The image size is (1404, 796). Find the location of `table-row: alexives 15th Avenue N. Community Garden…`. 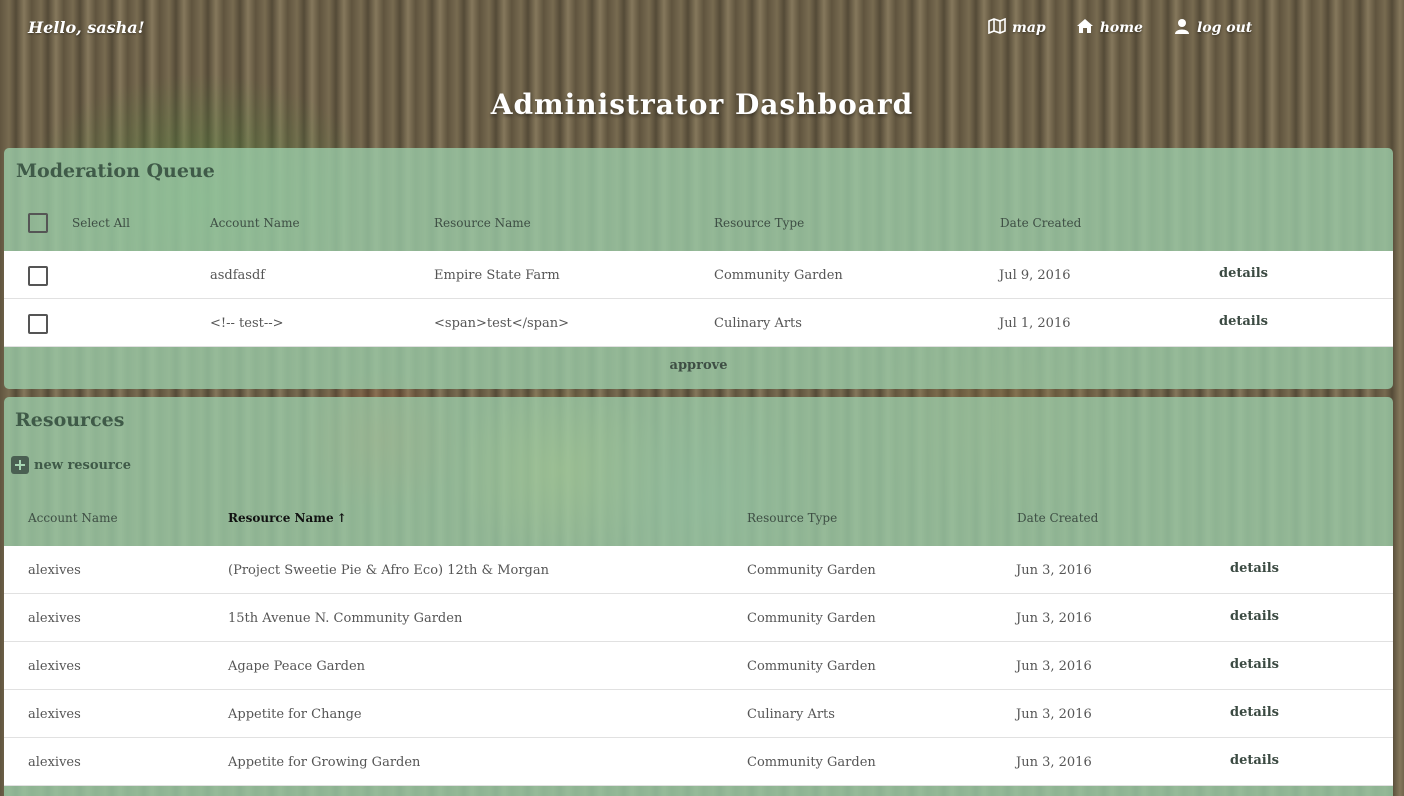

table-row: alexives 15th Avenue N. Community Garden… is located at coordinates (698, 618).